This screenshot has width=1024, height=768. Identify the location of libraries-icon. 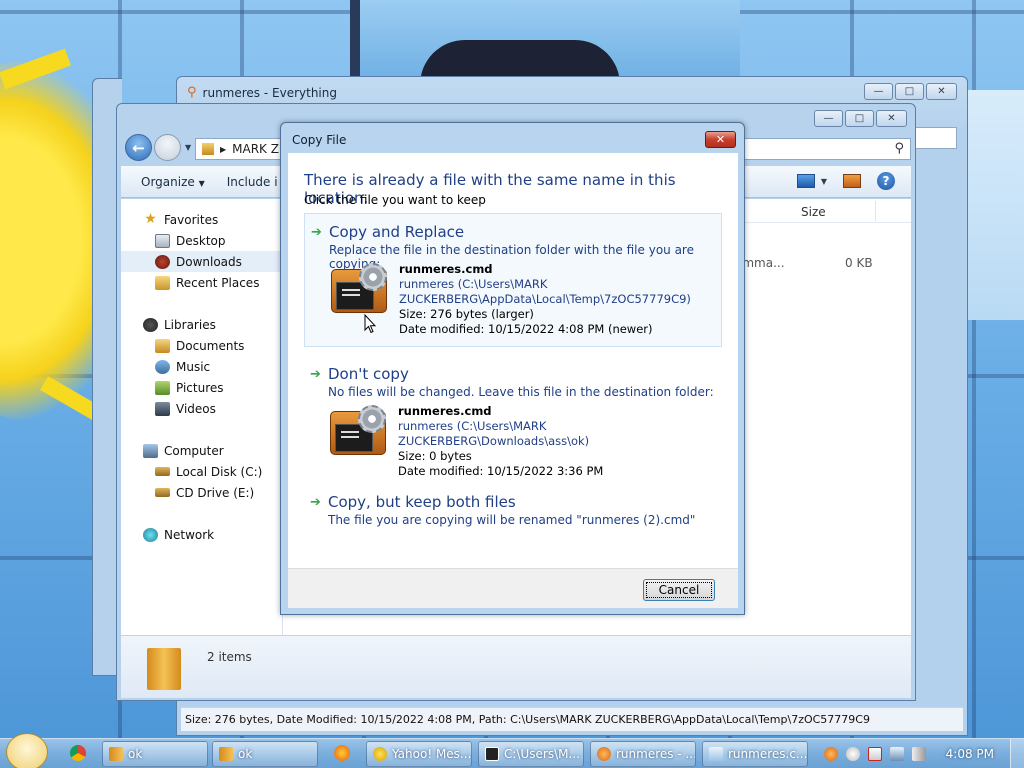
(150, 324).